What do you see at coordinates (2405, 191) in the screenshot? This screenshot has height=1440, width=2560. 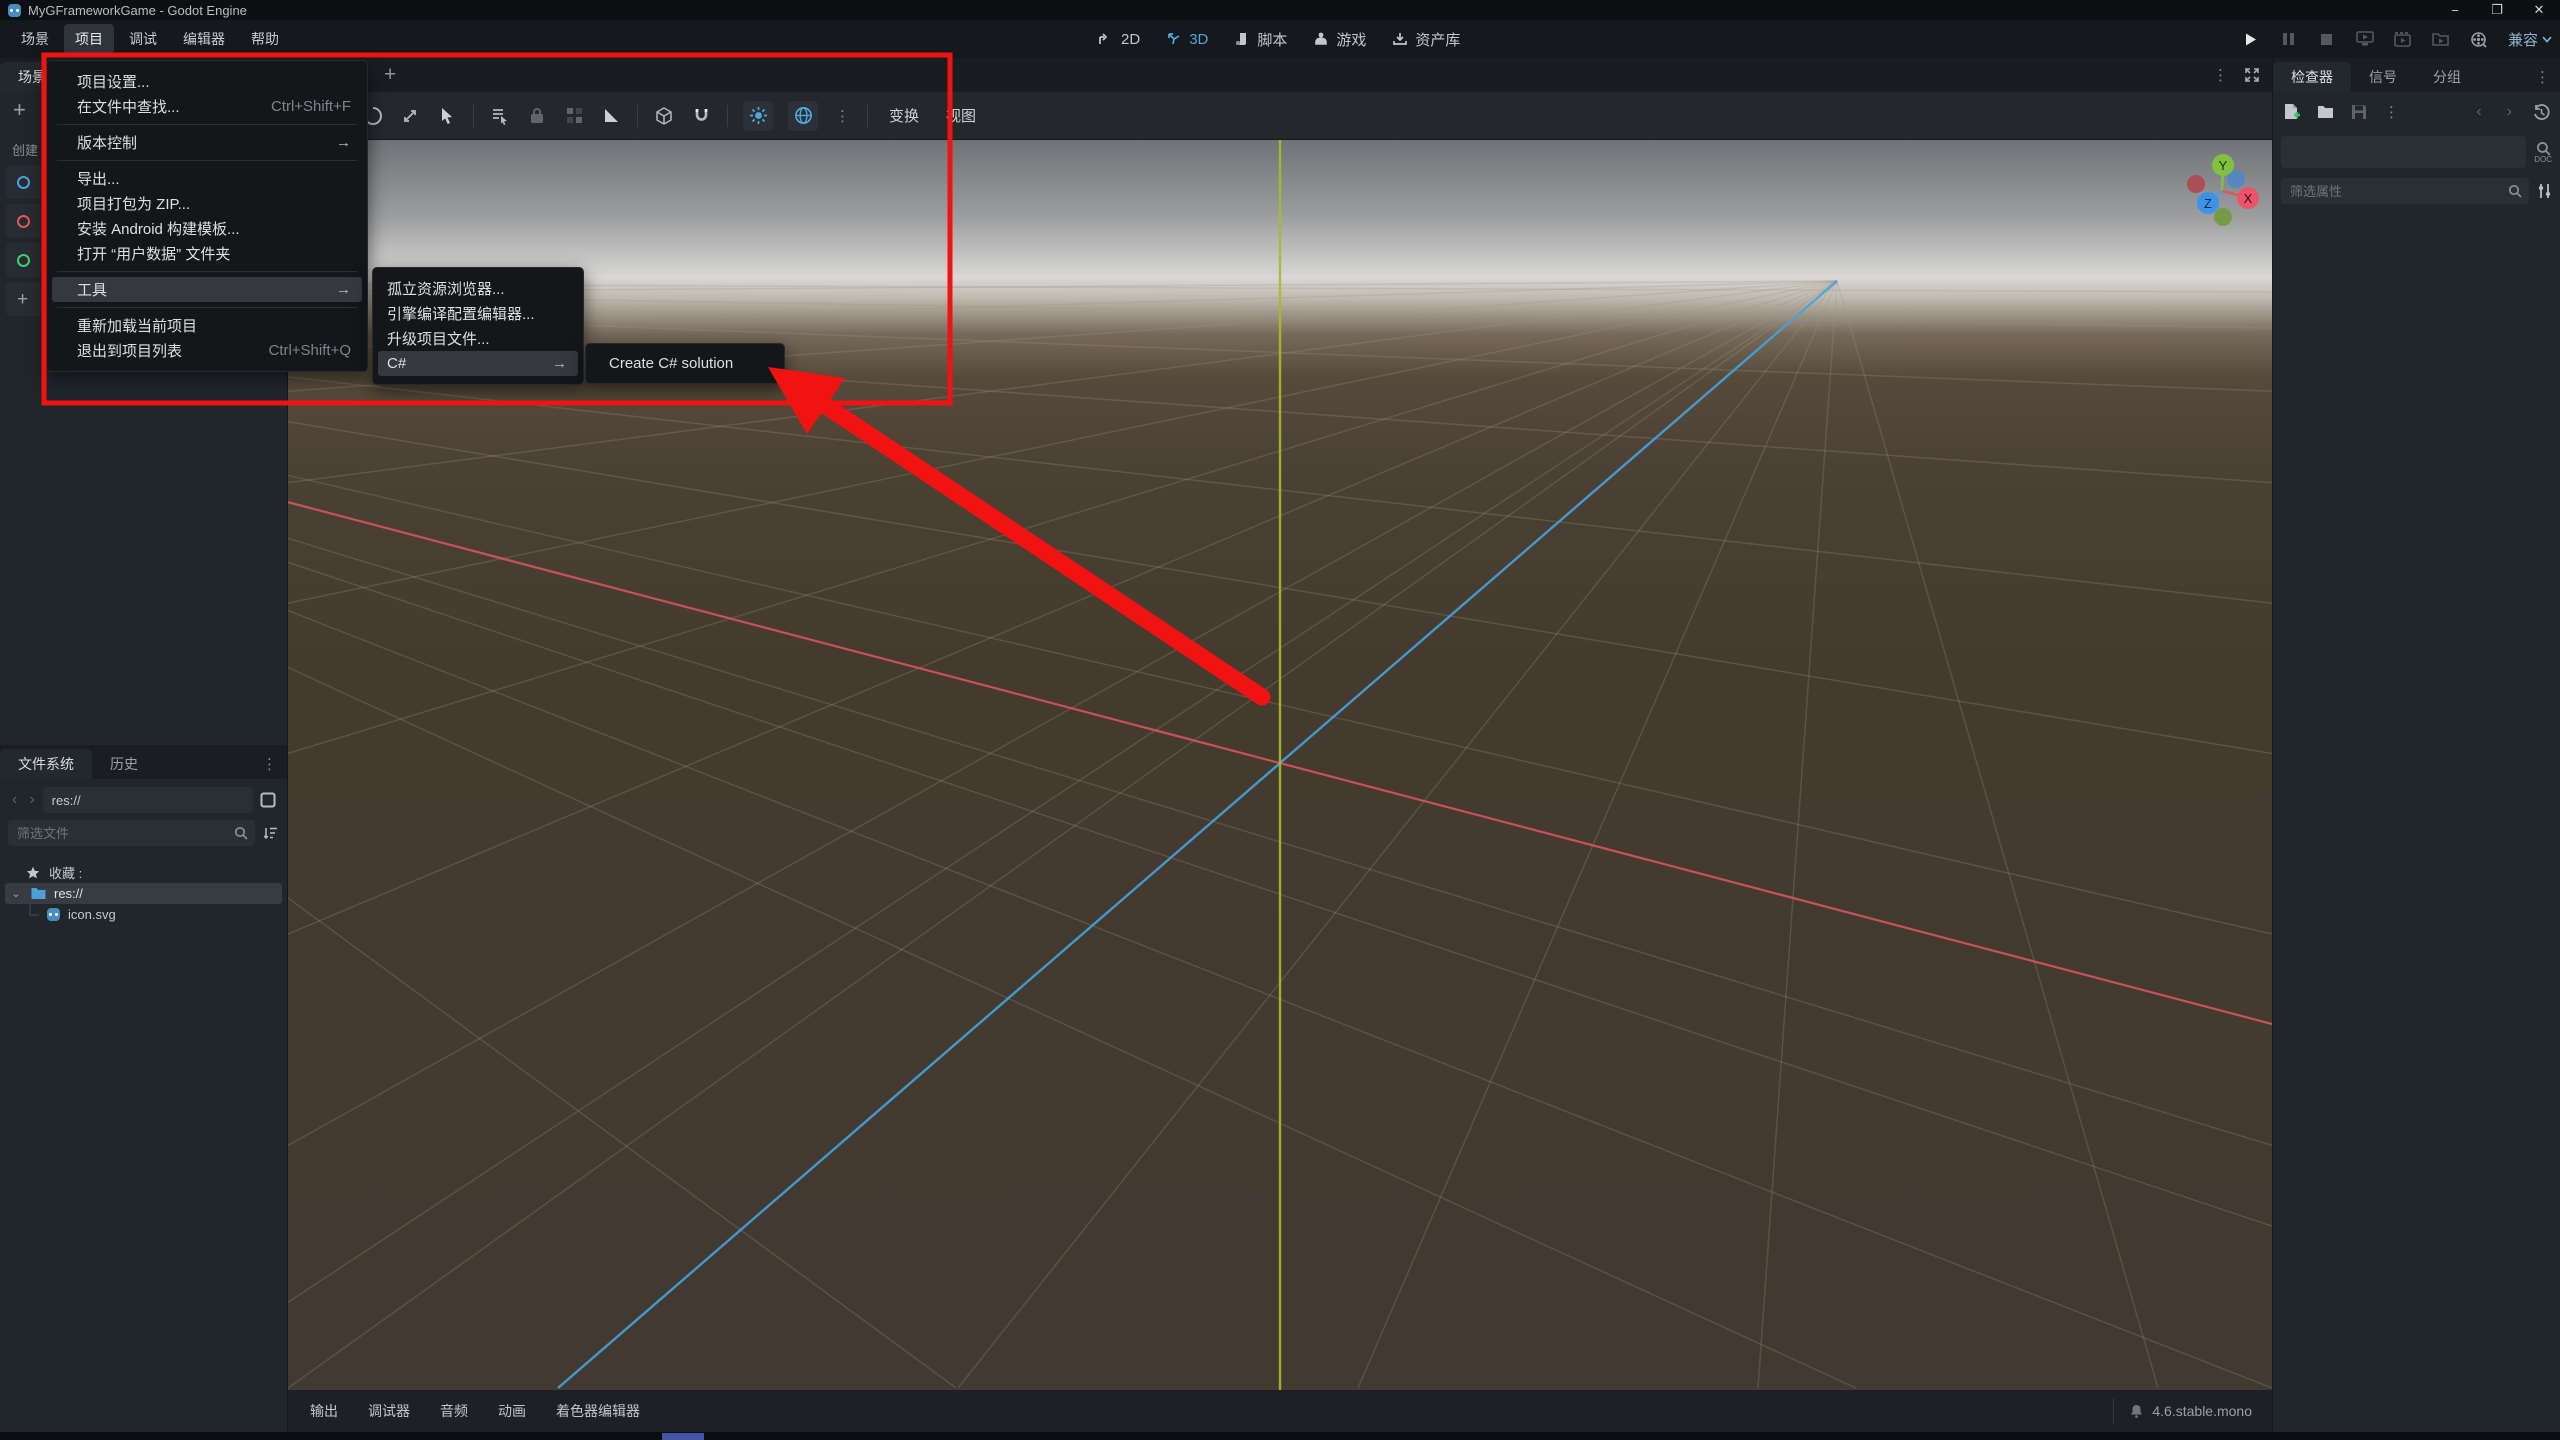 I see `filter-properties-input` at bounding box center [2405, 191].